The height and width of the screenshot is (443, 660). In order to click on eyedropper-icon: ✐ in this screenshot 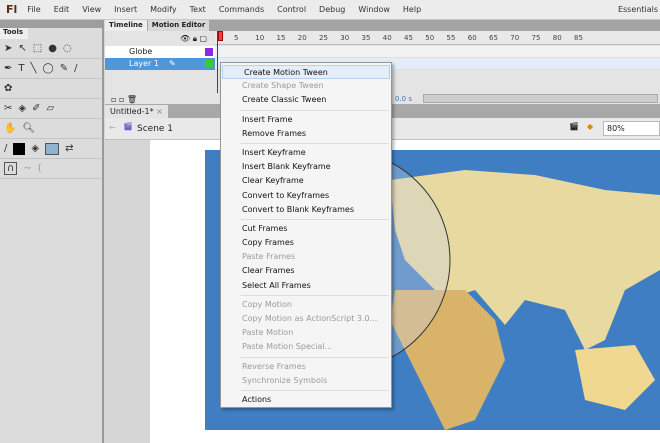, I will do `click(36, 108)`.